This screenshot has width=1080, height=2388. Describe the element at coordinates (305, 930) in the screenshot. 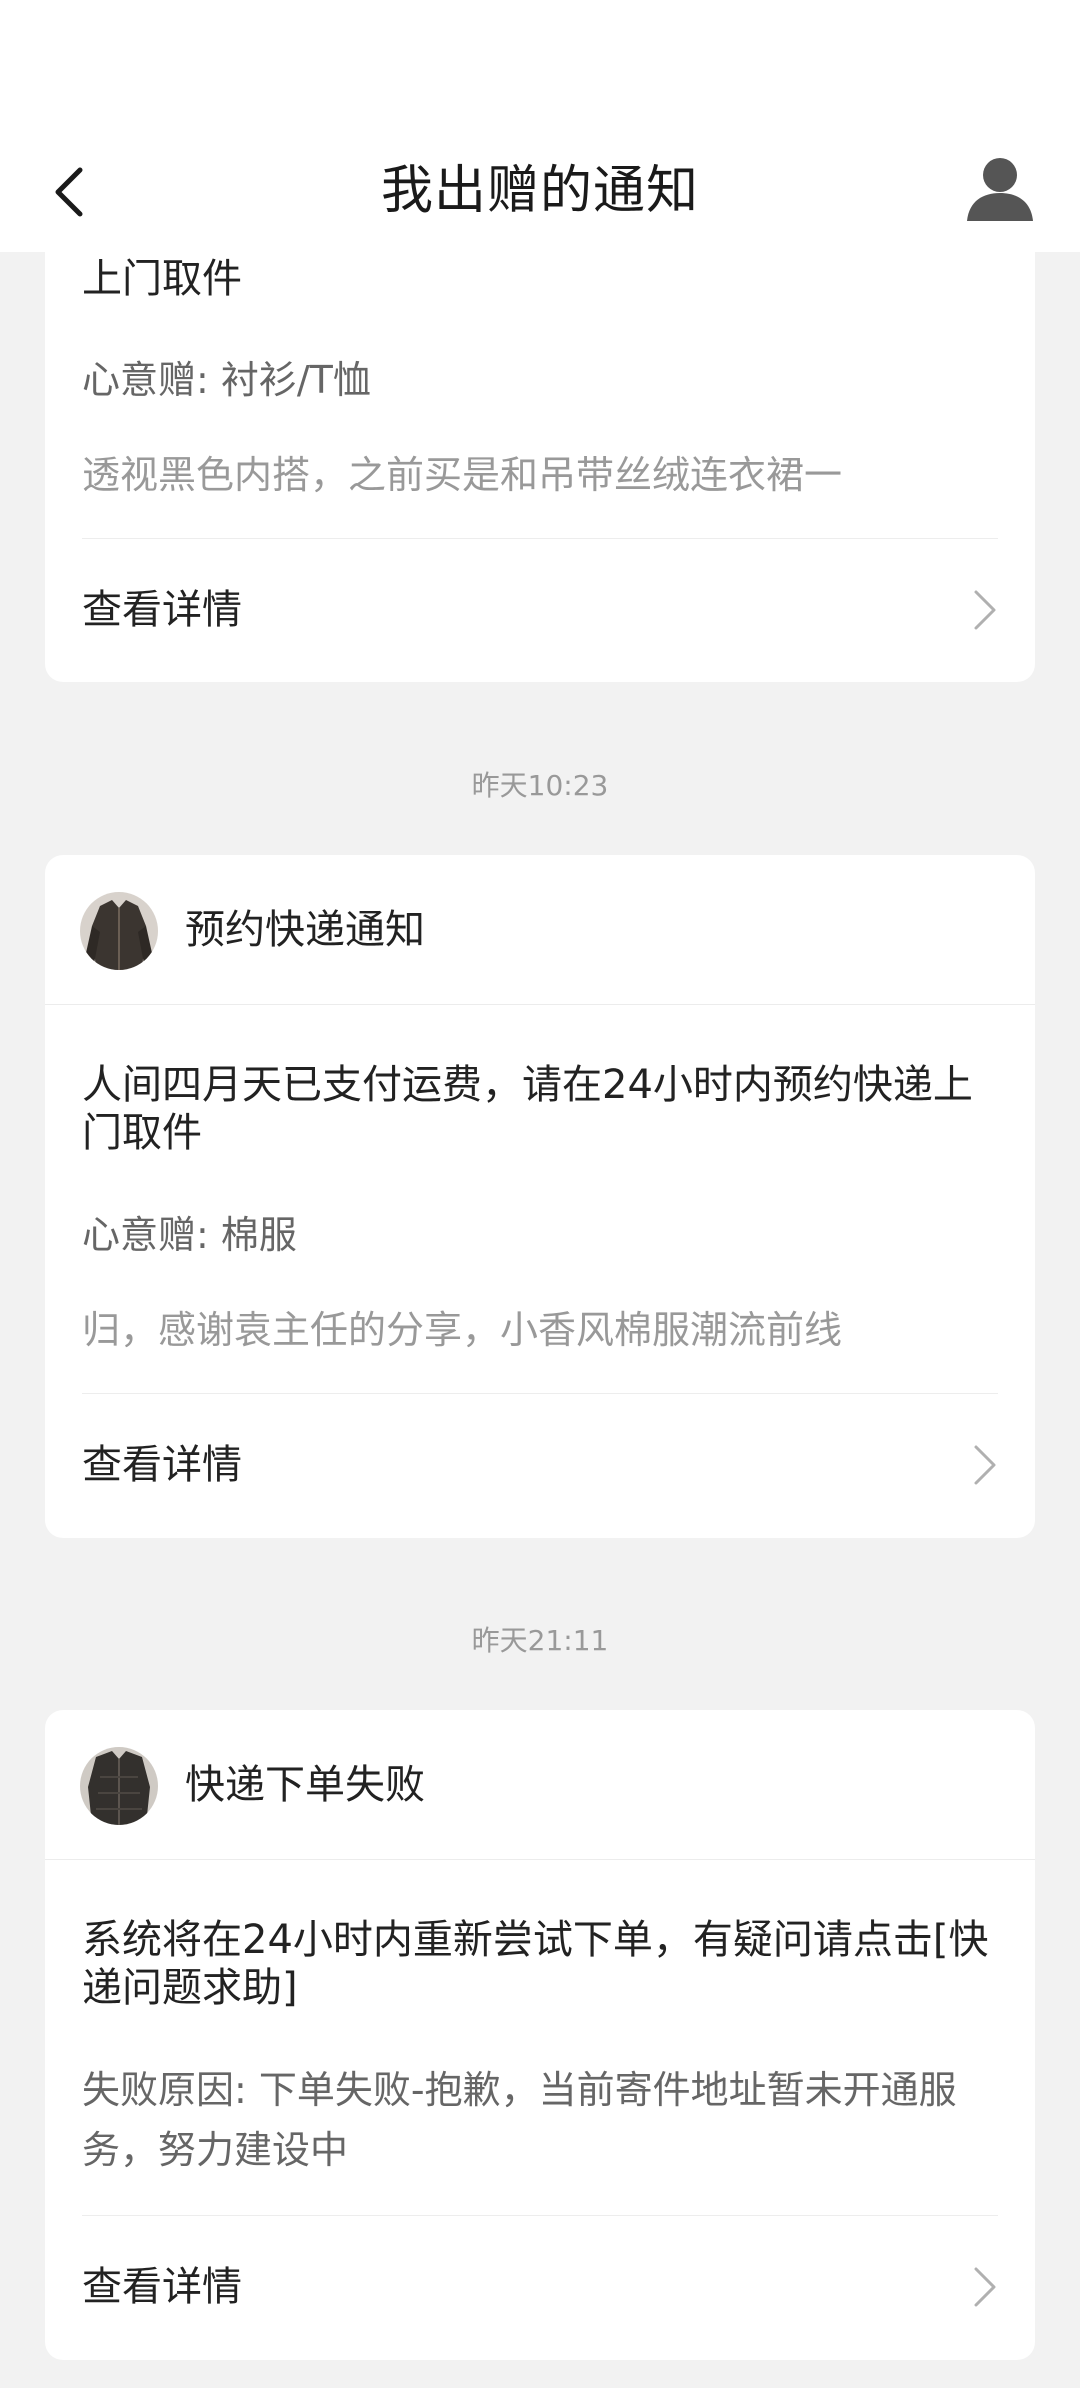

I see `notification-title: 预约快递通知` at that location.